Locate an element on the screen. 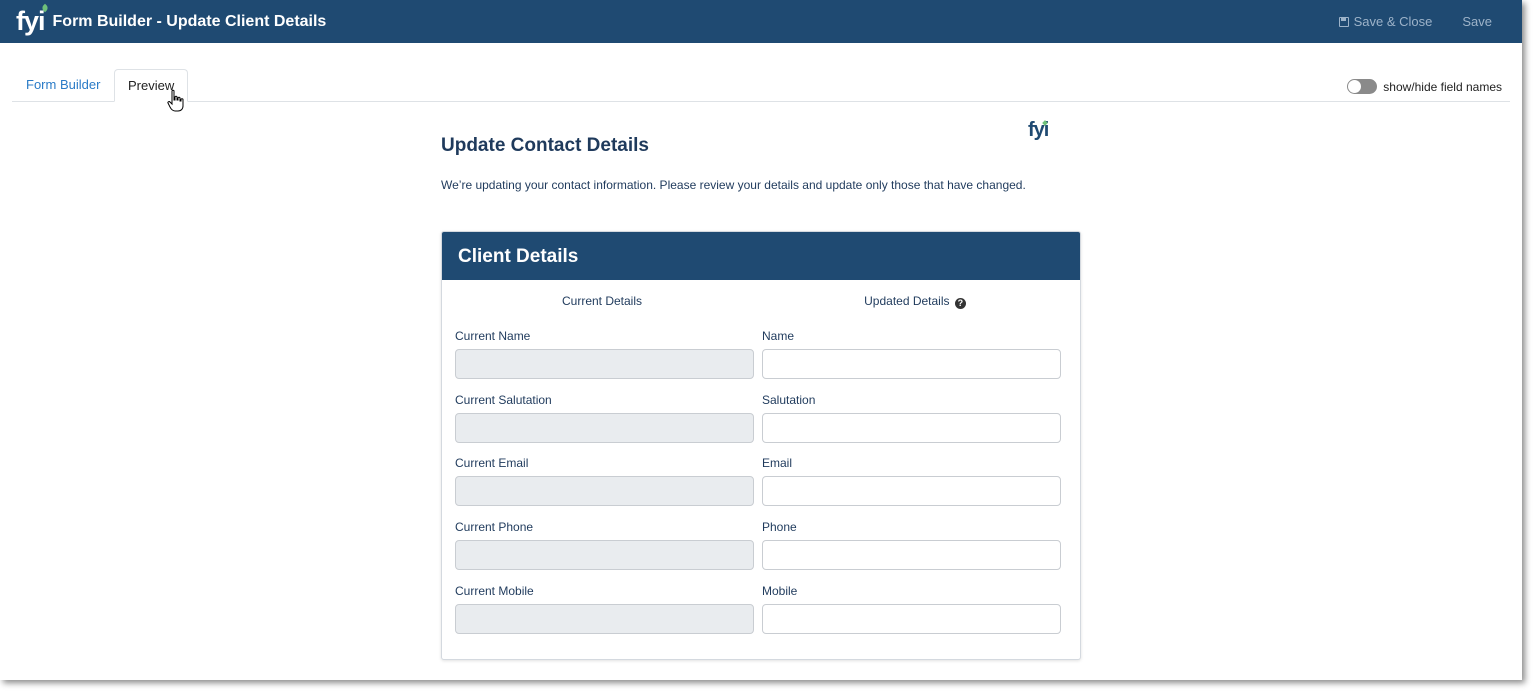  form-logo: fyi is located at coordinates (1038, 130).